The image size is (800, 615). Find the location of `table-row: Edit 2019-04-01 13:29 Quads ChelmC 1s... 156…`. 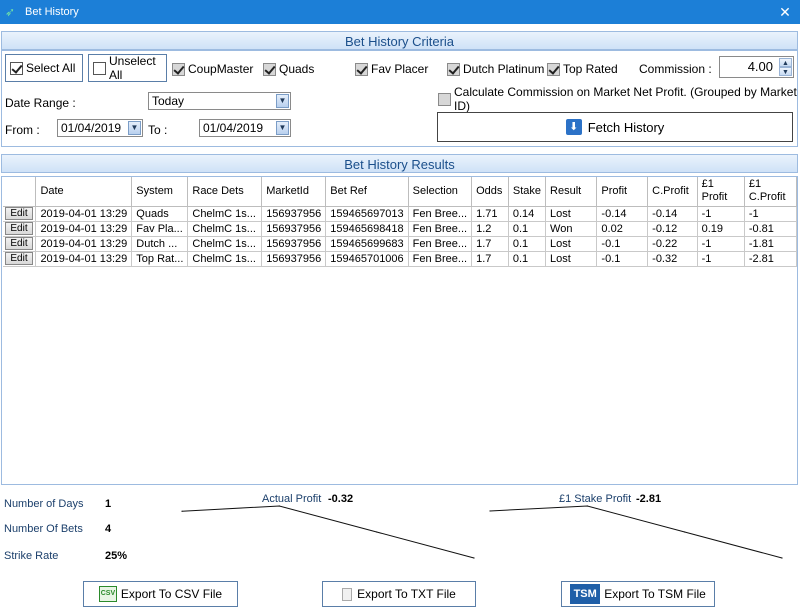

table-row: Edit 2019-04-01 13:29 Quads ChelmC 1s... 156… is located at coordinates (400, 214).